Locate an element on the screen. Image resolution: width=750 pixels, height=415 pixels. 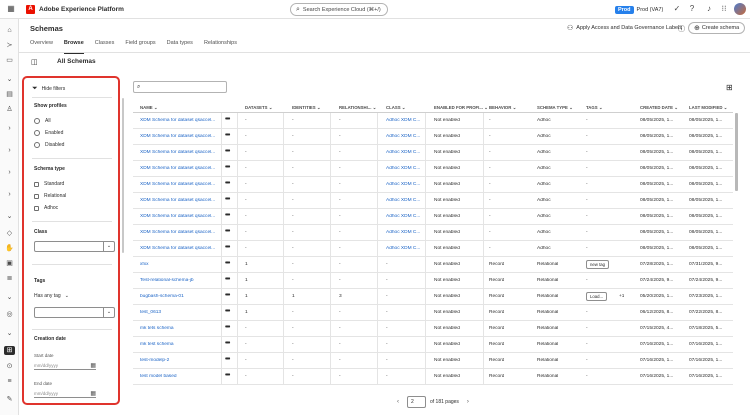
sandbox-switcher: Prod Prod (VA7) is located at coordinates (639, 9).